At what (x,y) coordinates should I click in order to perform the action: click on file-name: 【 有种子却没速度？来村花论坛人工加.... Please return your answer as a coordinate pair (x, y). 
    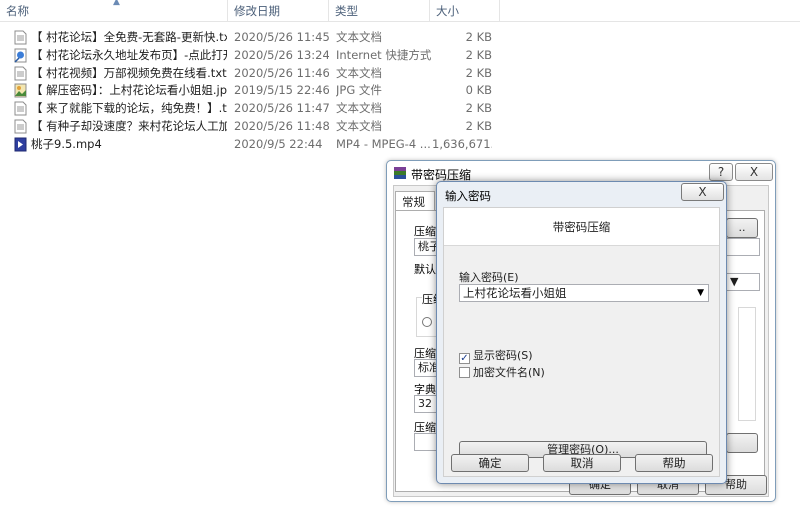
    Looking at the image, I should click on (129, 126).